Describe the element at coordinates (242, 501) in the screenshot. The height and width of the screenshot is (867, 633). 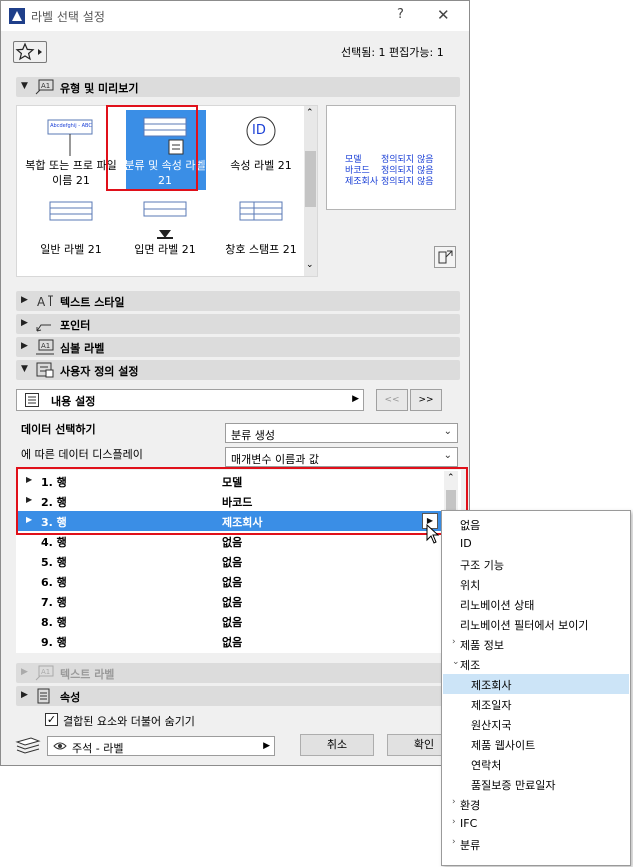
I see `highlight-box` at that location.